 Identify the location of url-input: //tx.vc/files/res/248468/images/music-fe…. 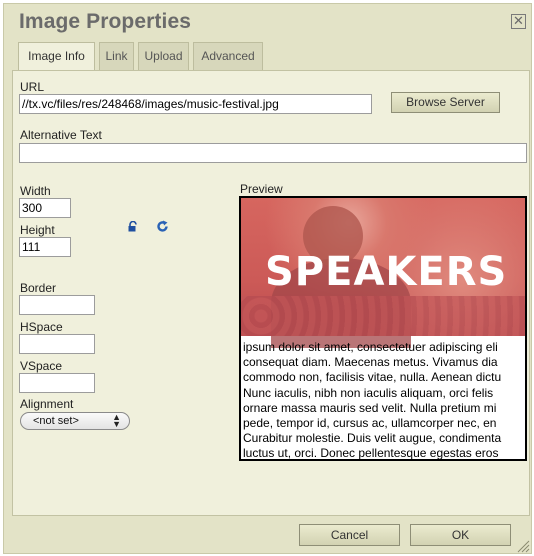
(195, 104).